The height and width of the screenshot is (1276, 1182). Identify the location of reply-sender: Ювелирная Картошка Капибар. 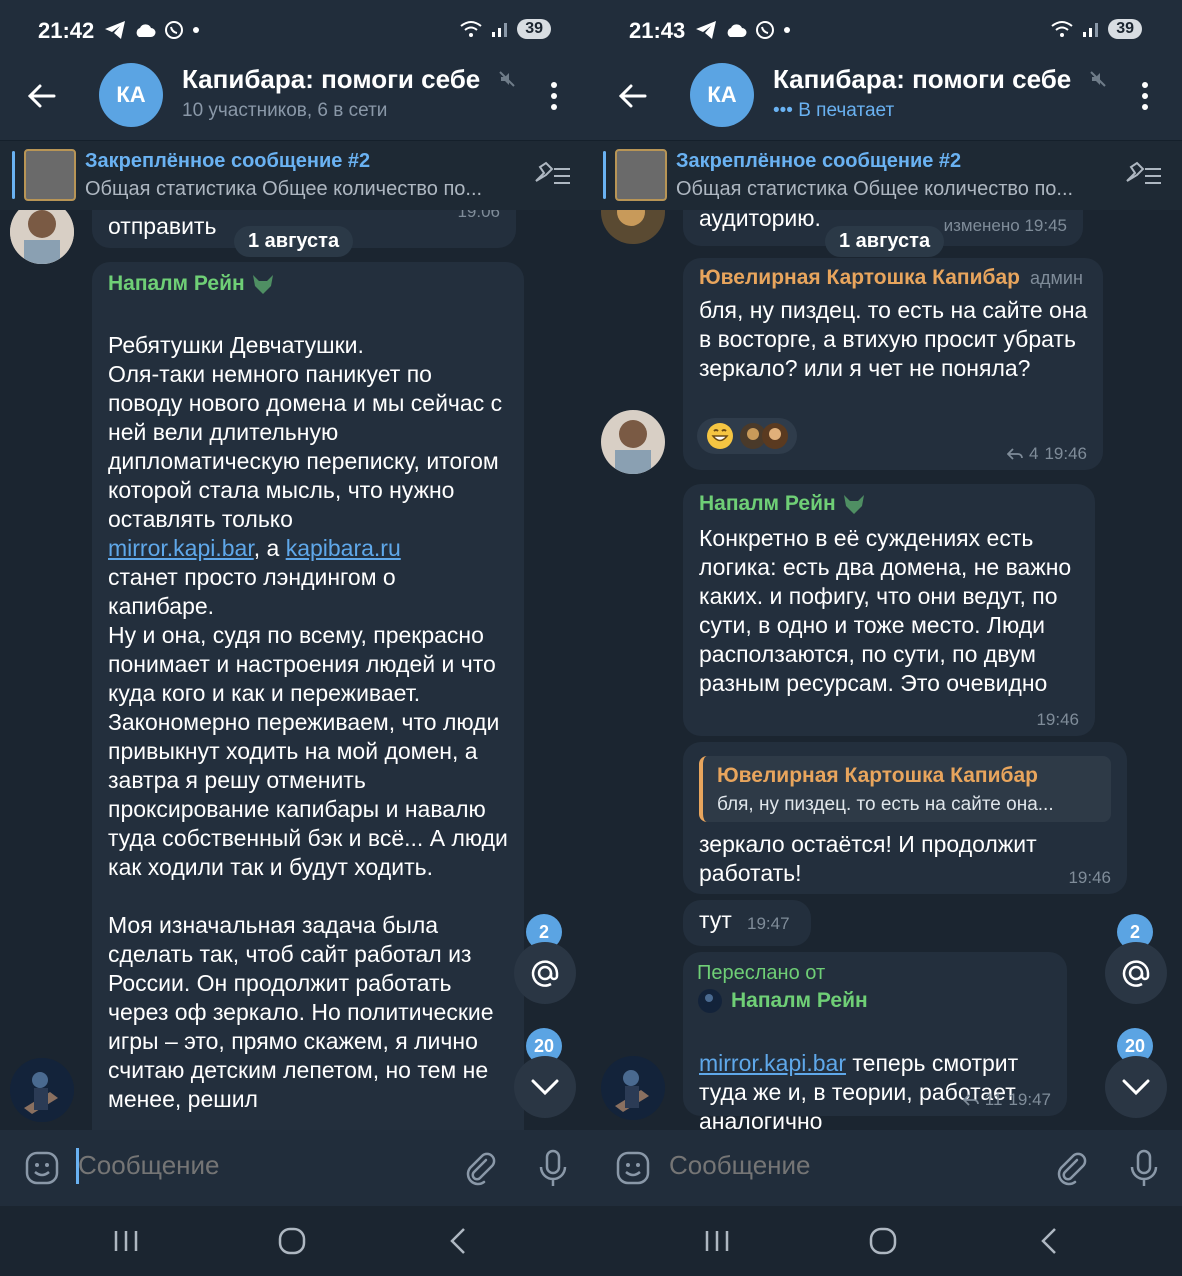
(877, 775).